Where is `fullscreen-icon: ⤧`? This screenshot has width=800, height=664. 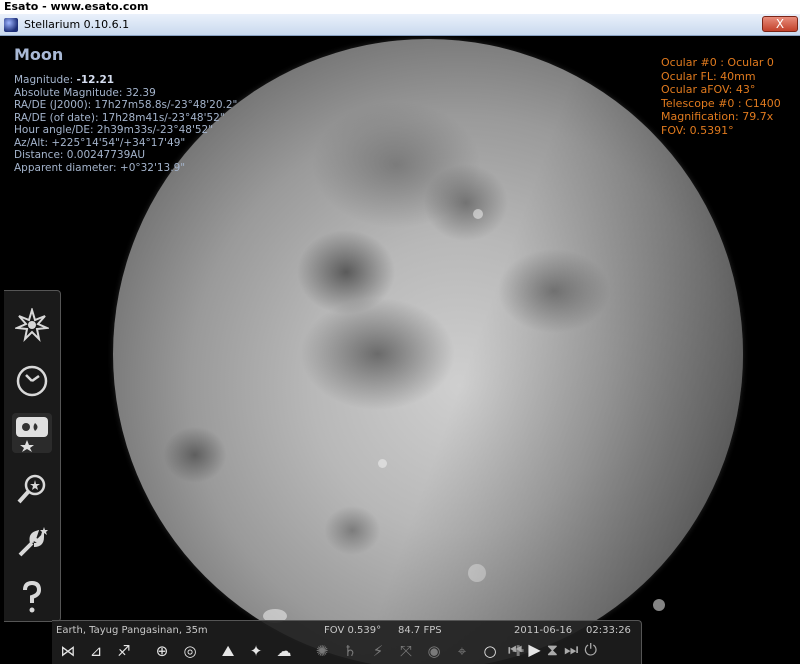
fullscreen-icon: ⤧ is located at coordinates (405, 651).